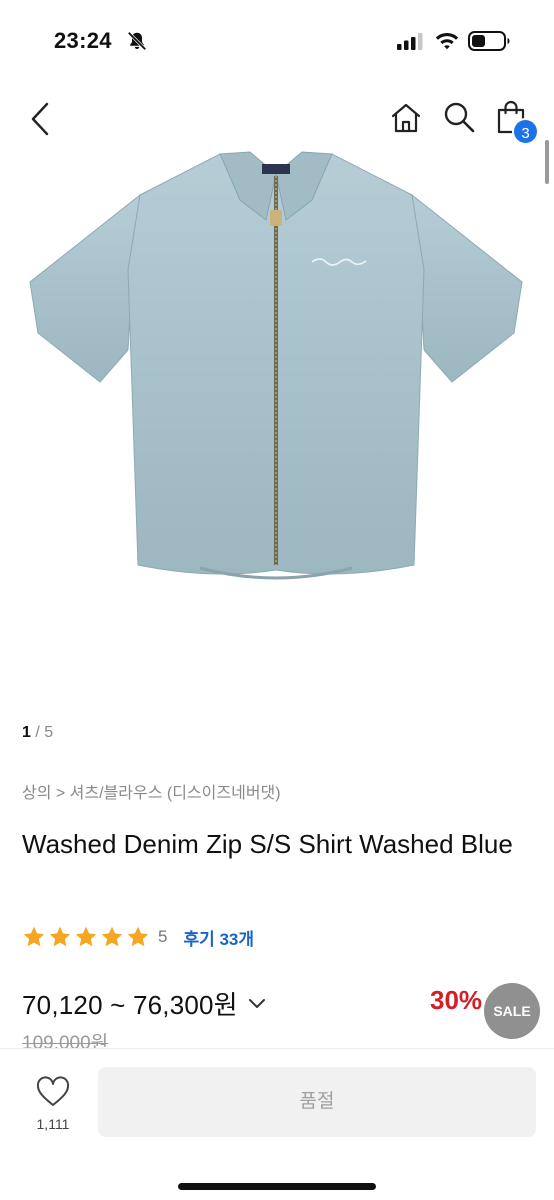 This screenshot has height=1200, width=554. Describe the element at coordinates (459, 117) in the screenshot. I see `search-icon` at that location.